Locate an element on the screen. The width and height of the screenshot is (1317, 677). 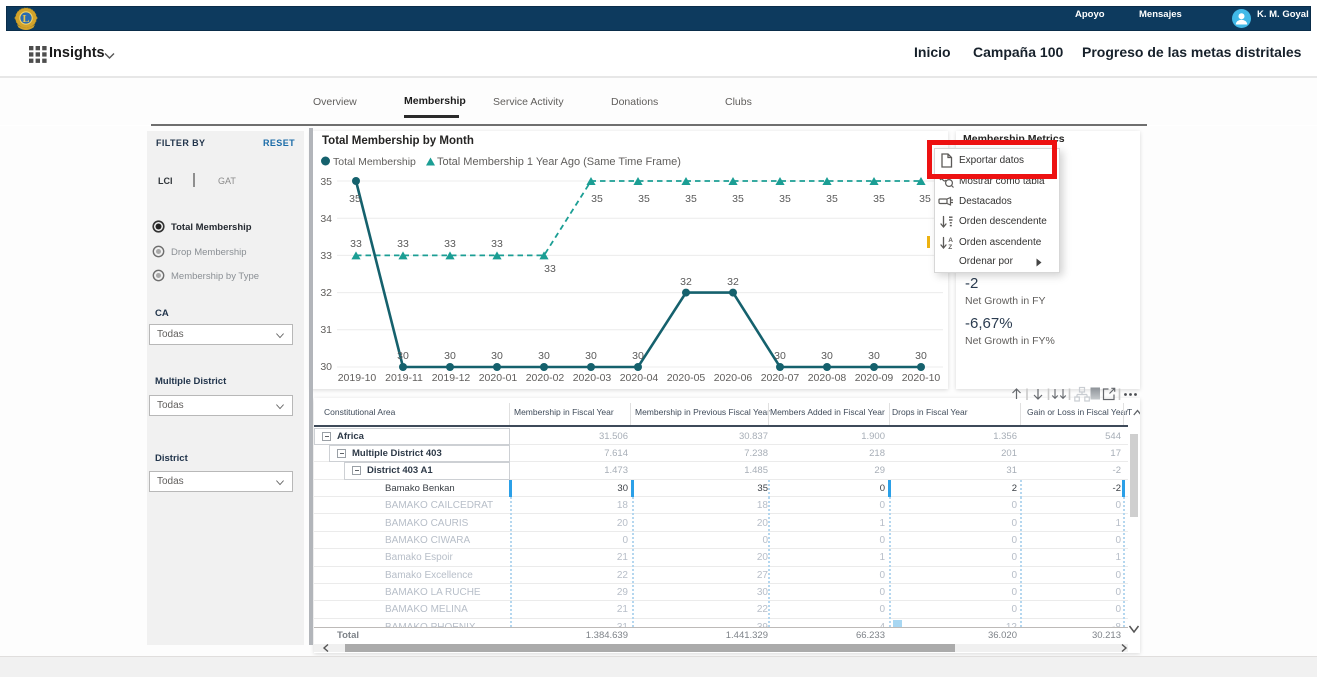
svg-text: 2020-02 is located at coordinates (545, 378).